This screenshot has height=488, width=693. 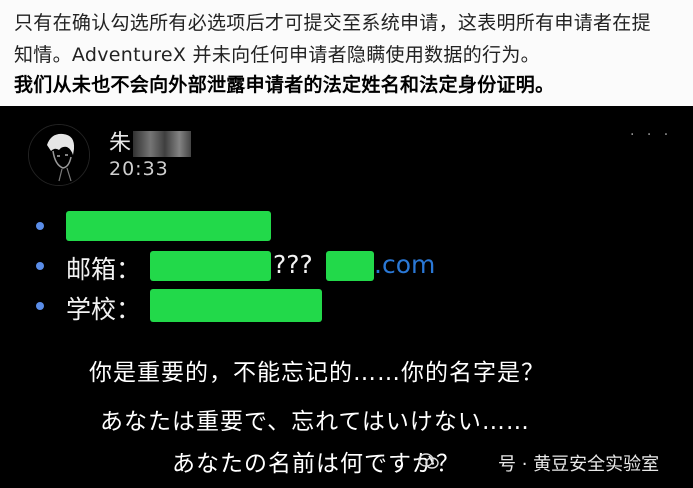 What do you see at coordinates (317, 373) in the screenshot?
I see `subtitle-chinese: 你是重要的，不能忘记的……你的名字是？` at bounding box center [317, 373].